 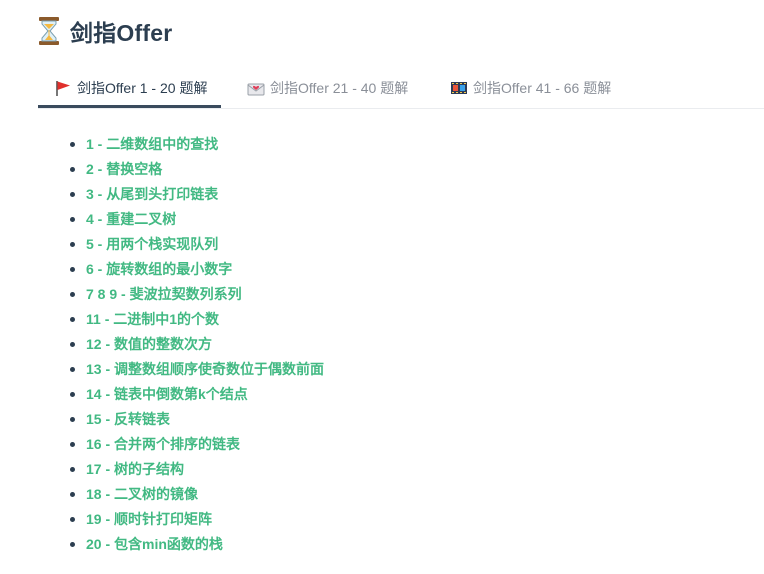 I want to click on envelope-heart-icon, so click(x=256, y=89).